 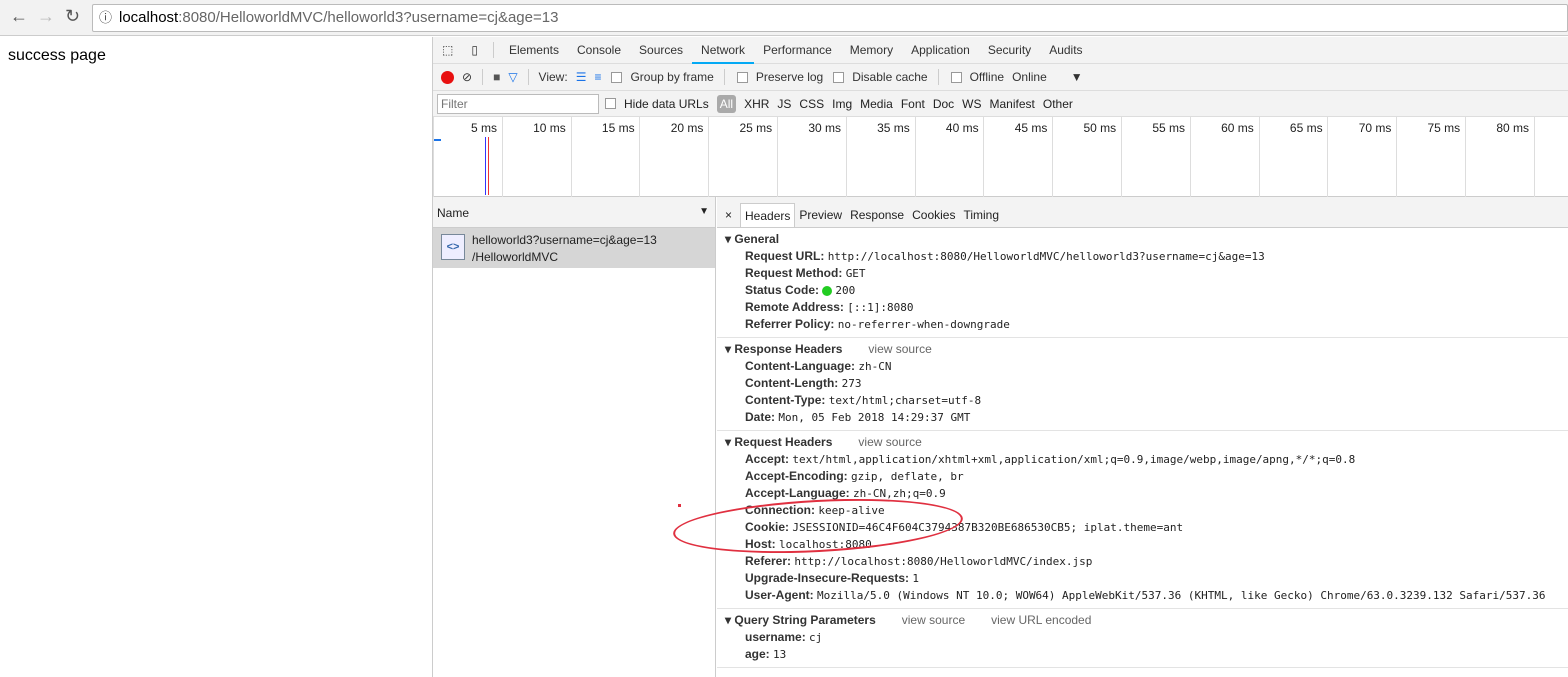 I want to click on section-title: ▾ Response Headers view source, so click(x=1146, y=349).